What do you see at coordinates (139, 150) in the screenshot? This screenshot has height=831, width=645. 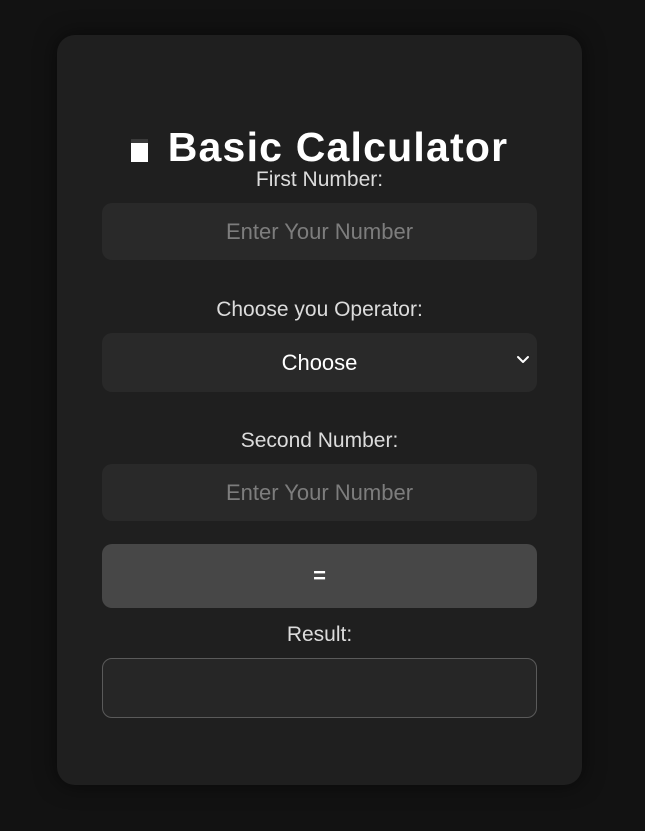 I see `calculator-icon` at bounding box center [139, 150].